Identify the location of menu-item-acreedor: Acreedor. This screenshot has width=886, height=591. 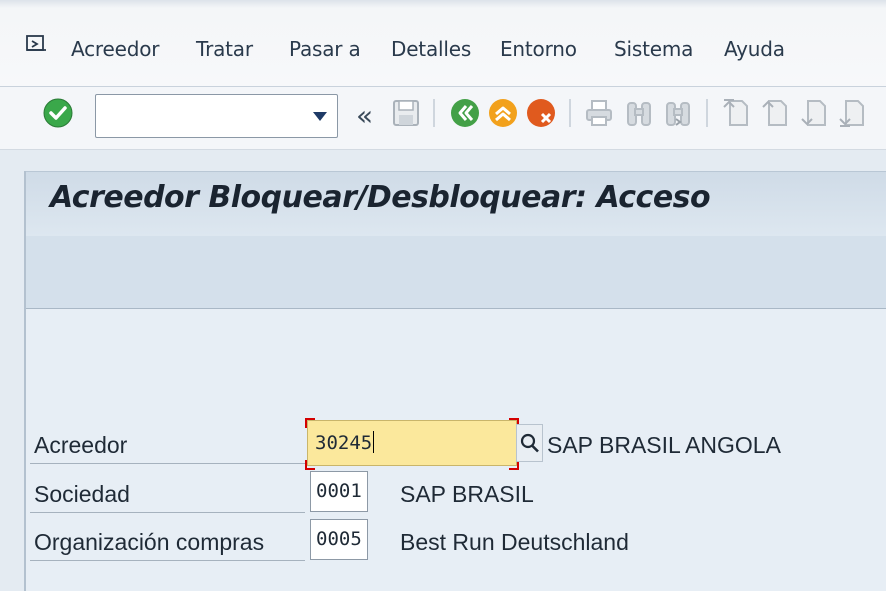
(115, 49).